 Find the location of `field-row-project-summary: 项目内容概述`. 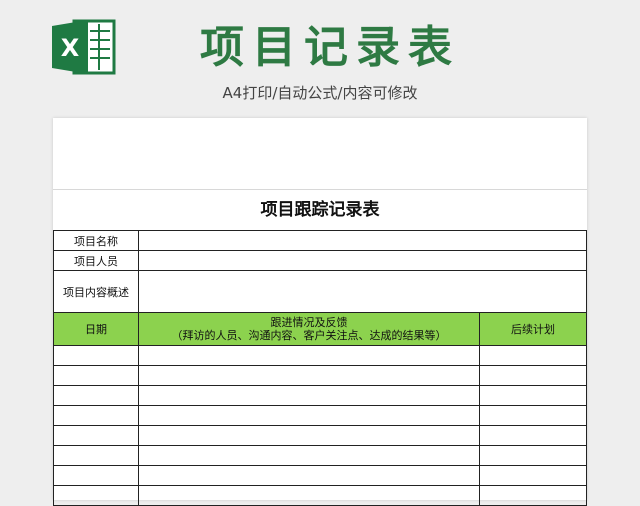

field-row-project-summary: 项目内容概述 is located at coordinates (320, 291).